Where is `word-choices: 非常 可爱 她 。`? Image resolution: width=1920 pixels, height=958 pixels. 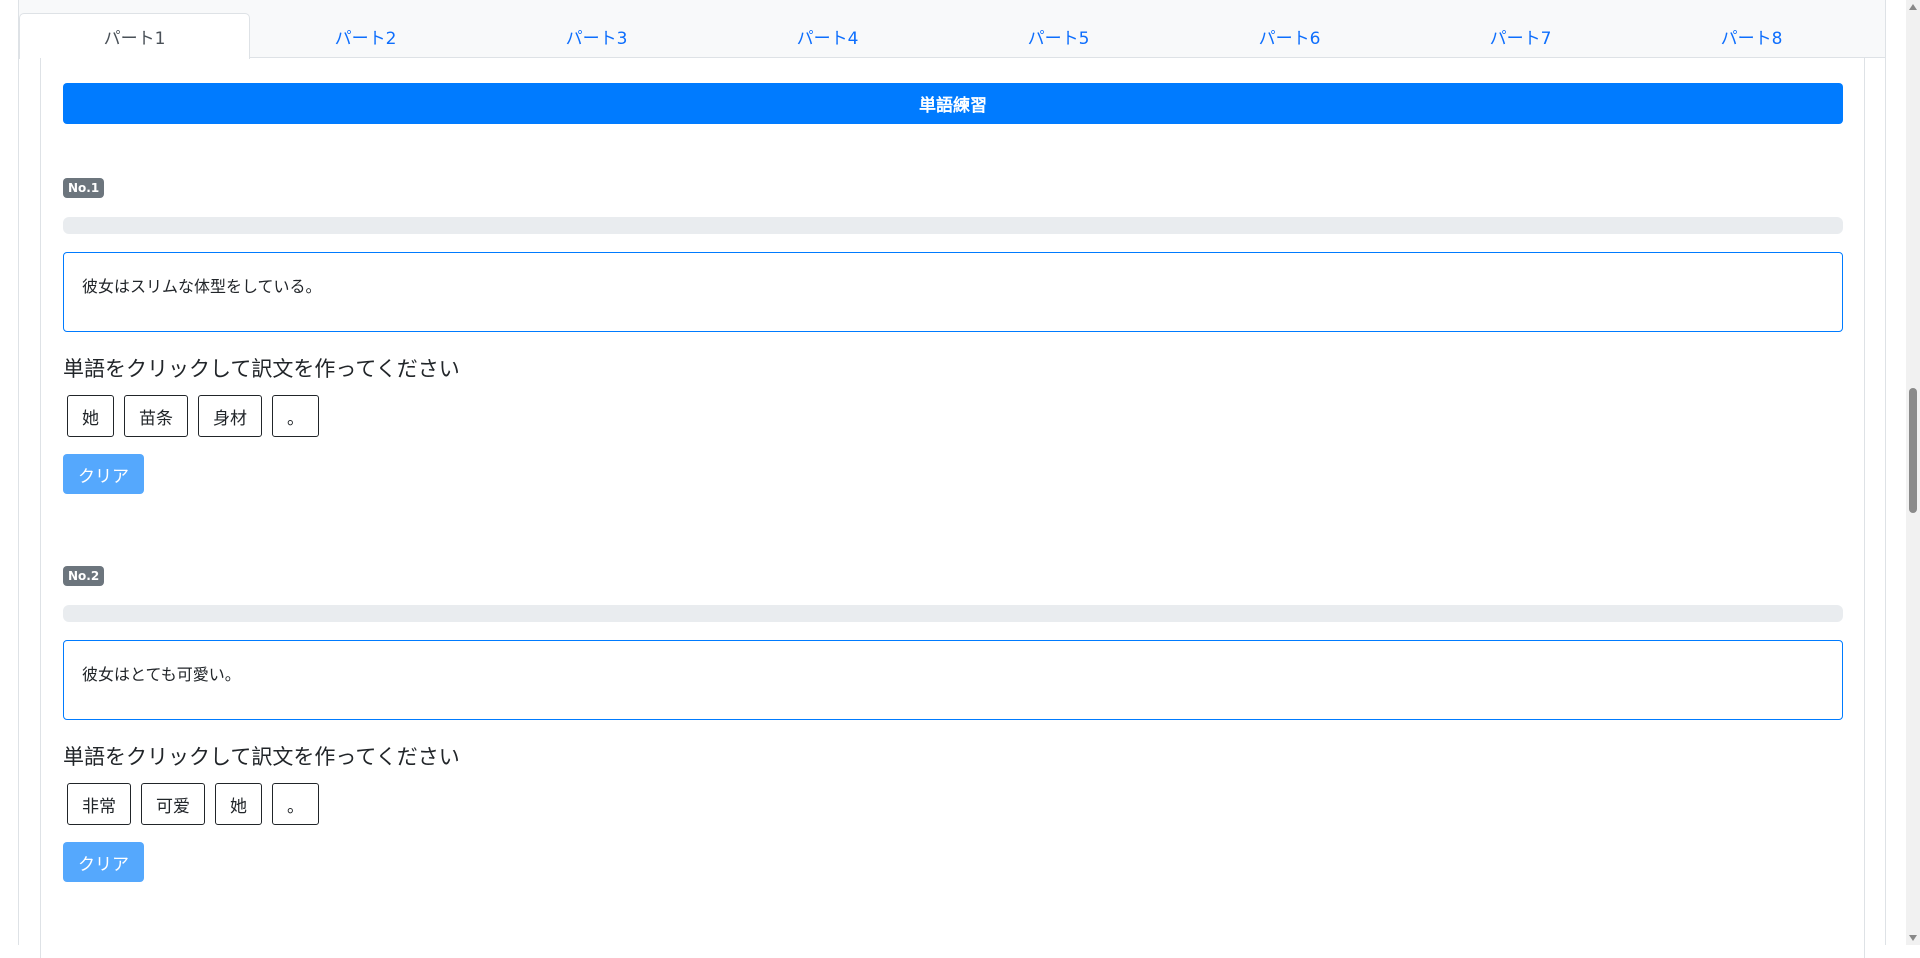
word-choices: 非常 可爱 她 。 is located at coordinates (193, 804).